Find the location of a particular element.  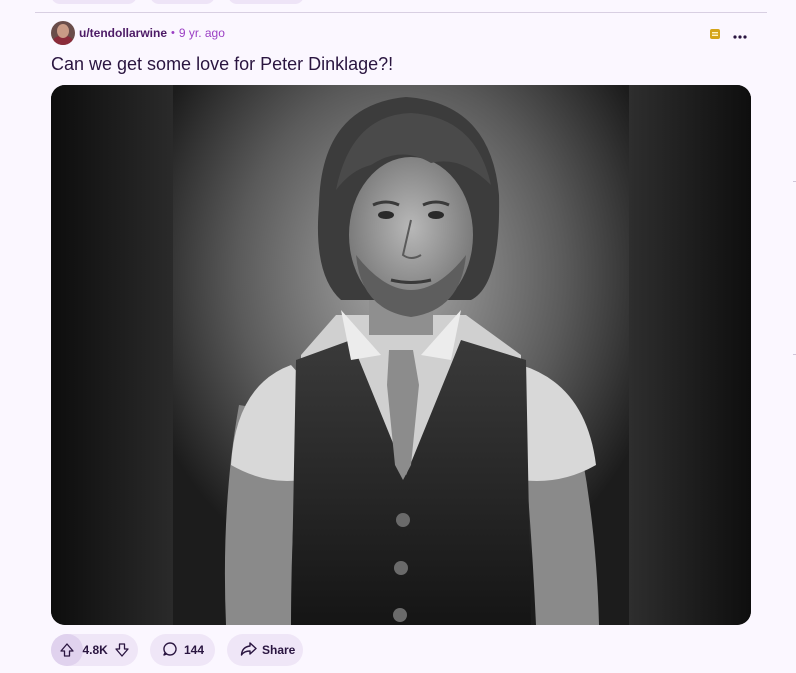

share-button: Share is located at coordinates (265, 650).